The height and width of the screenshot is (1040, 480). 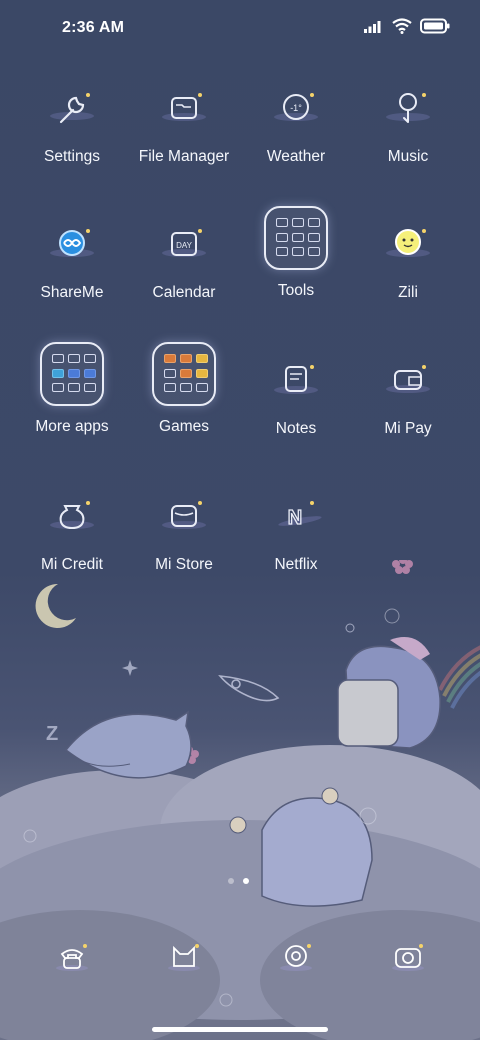 I want to click on app-weather: -1° Weather, so click(x=296, y=123).